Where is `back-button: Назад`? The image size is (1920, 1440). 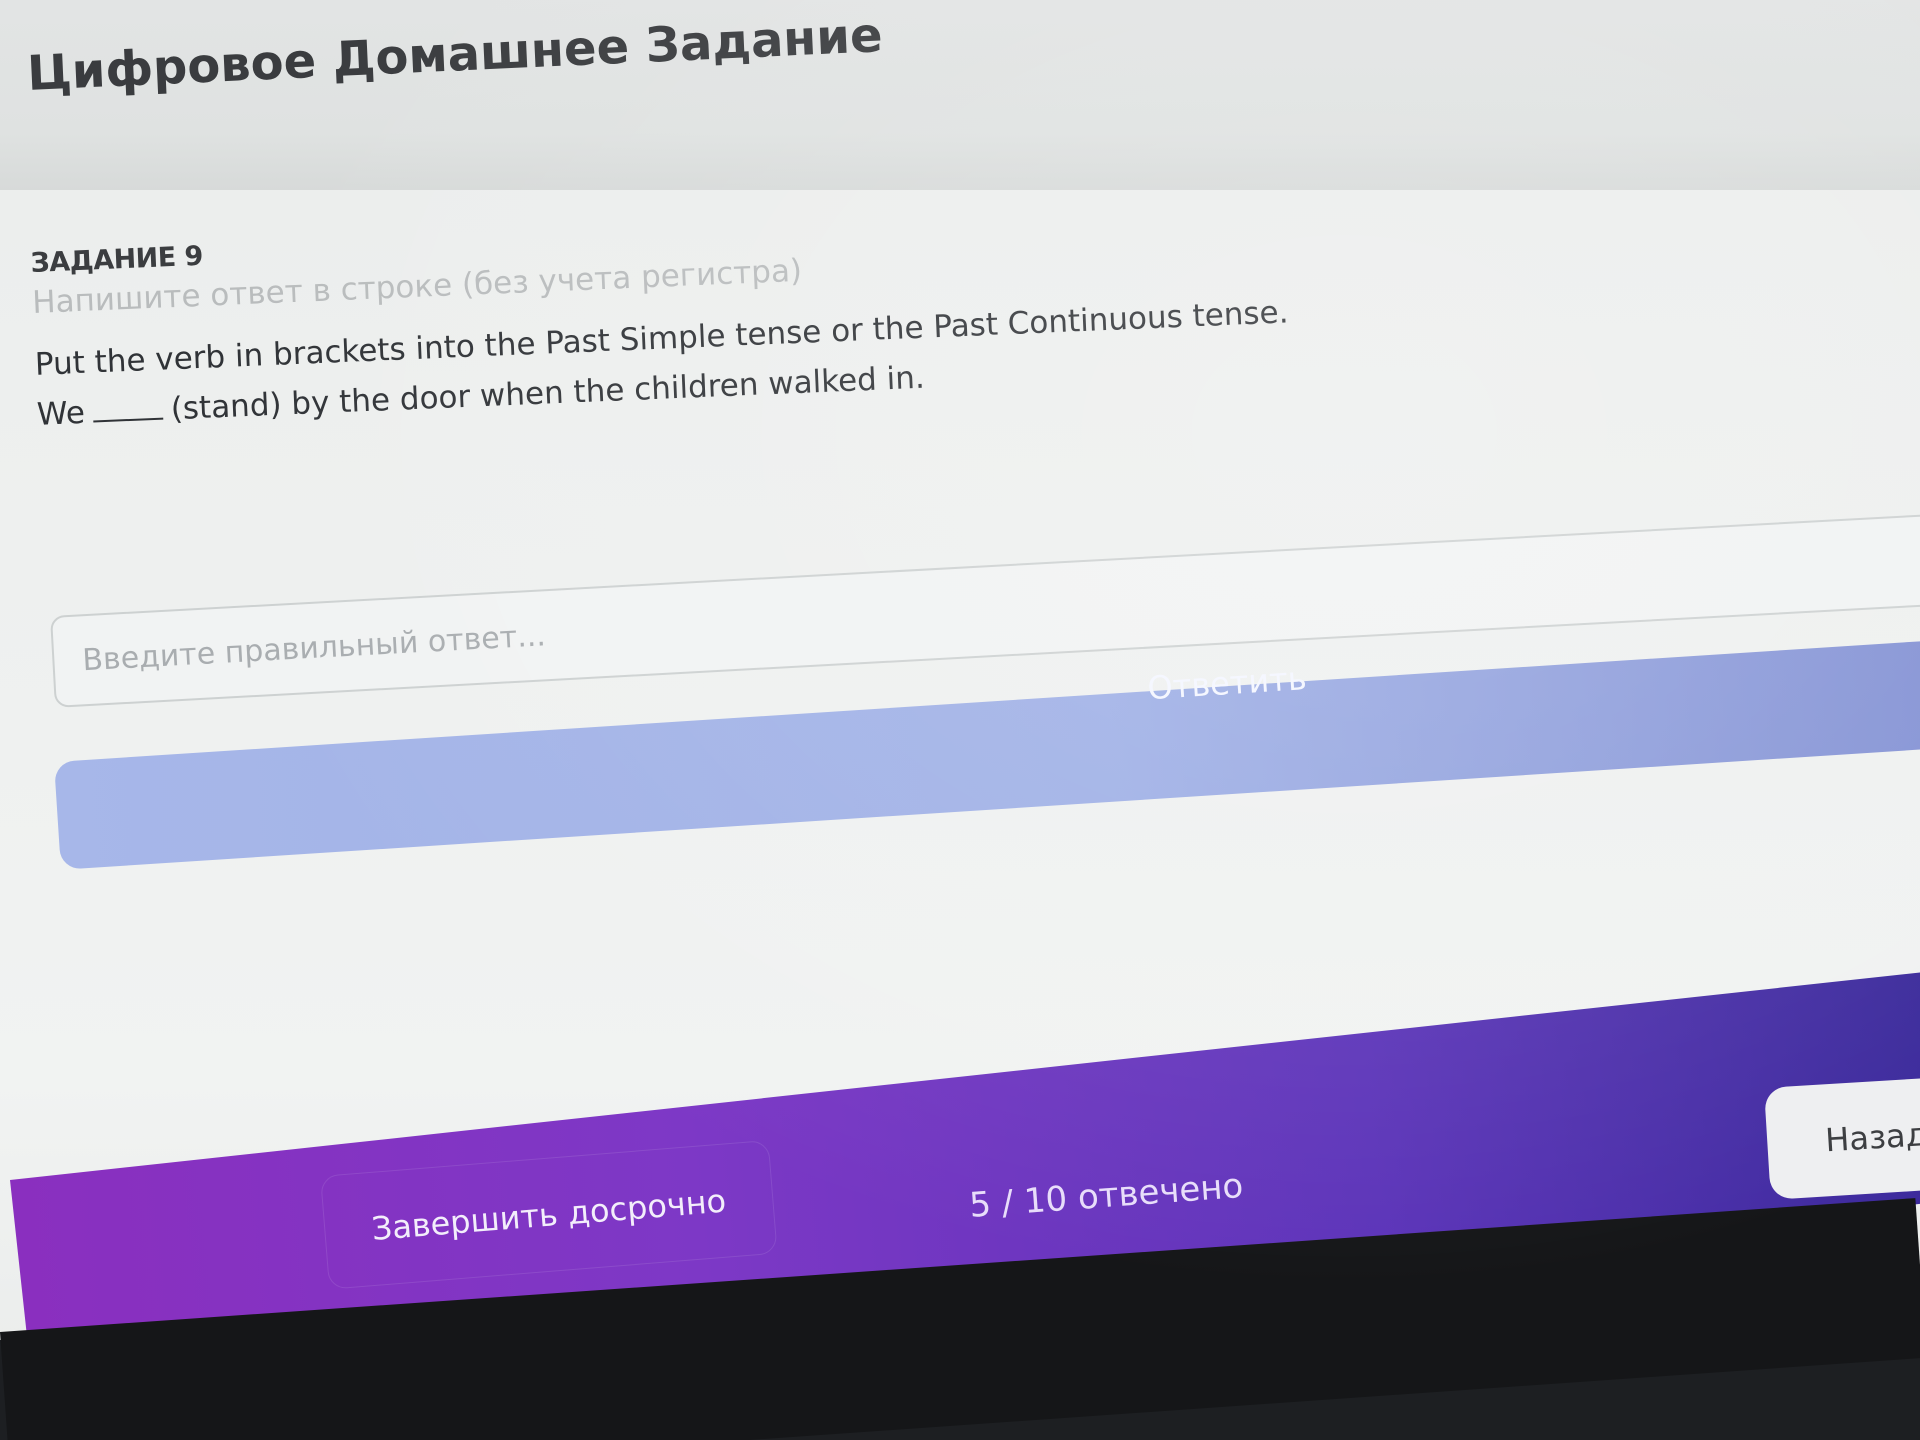
back-button: Назад is located at coordinates (1842, 1137).